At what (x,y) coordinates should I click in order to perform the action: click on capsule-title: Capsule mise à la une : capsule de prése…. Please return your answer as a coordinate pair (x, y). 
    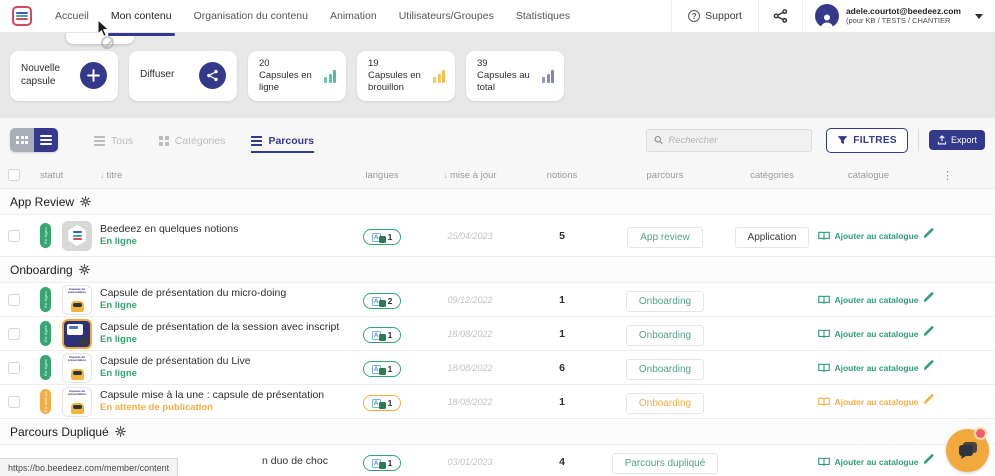
    Looking at the image, I should click on (220, 395).